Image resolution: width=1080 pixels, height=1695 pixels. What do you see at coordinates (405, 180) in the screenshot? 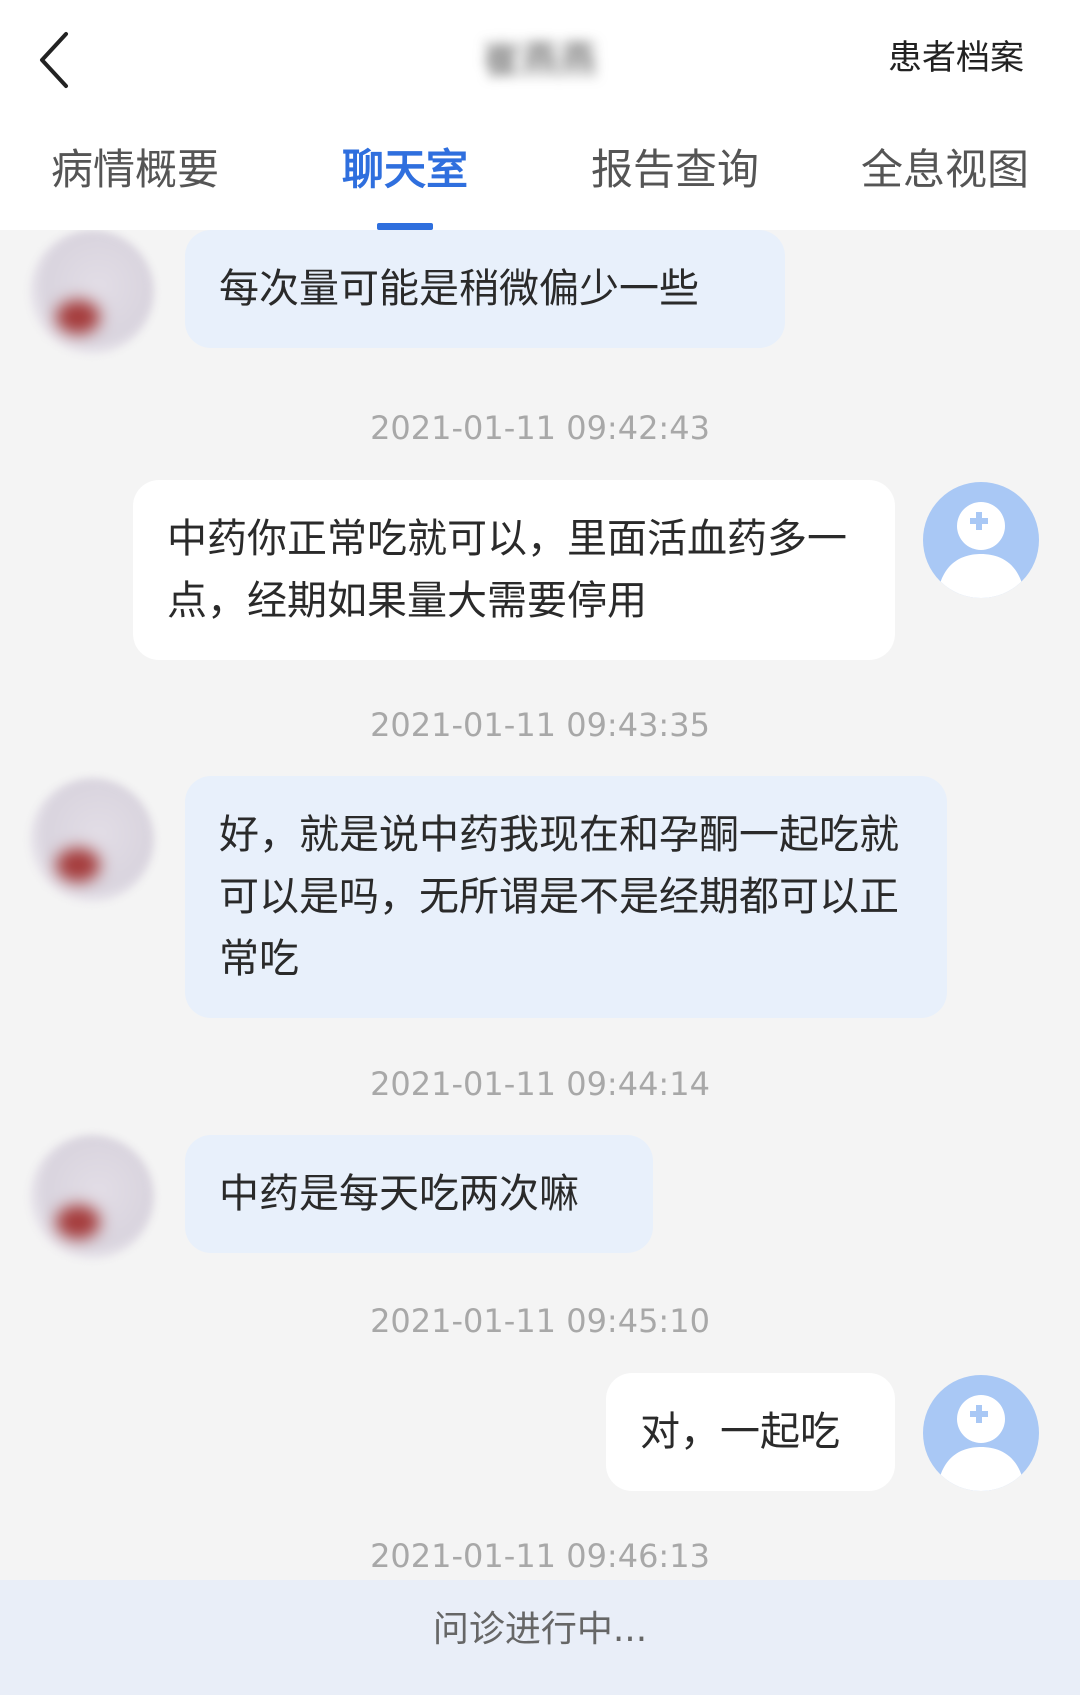
I see `tab-chat-room: 聊天室` at bounding box center [405, 180].